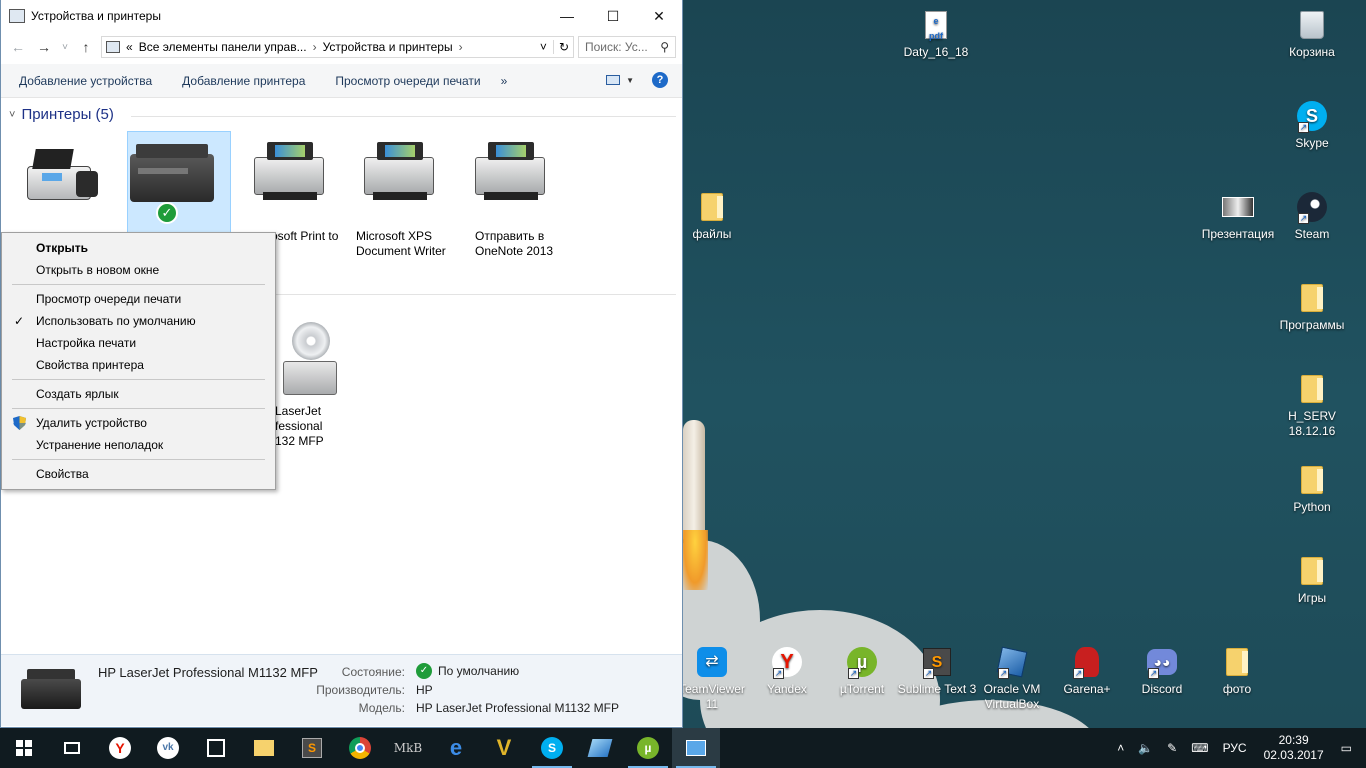  What do you see at coordinates (937, 689) in the screenshot?
I see `desktop-icon-label: Sublime Text 3` at bounding box center [937, 689].